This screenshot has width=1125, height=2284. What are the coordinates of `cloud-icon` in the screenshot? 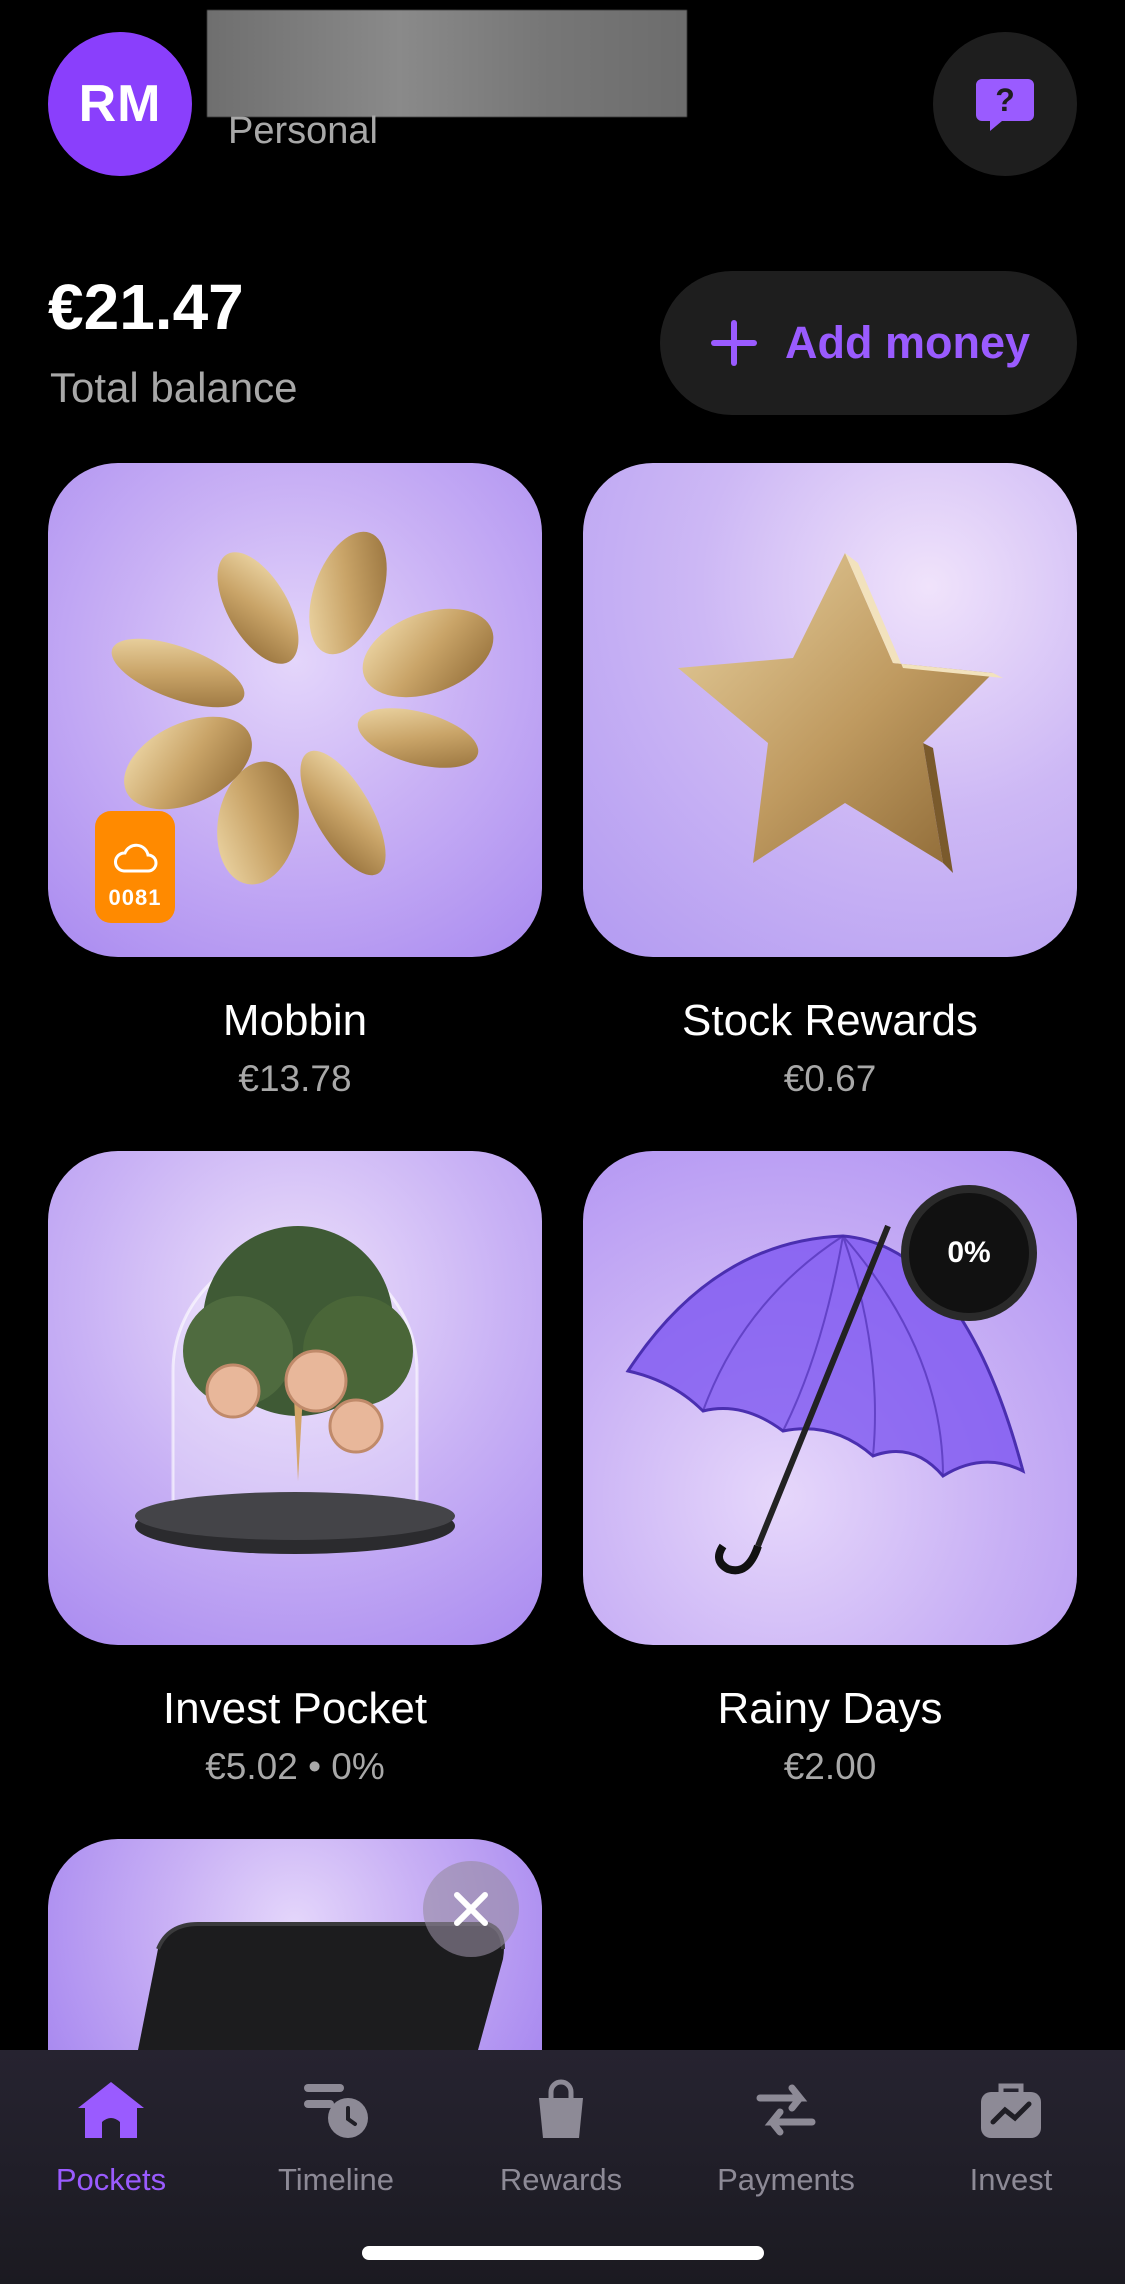 It's located at (136, 858).